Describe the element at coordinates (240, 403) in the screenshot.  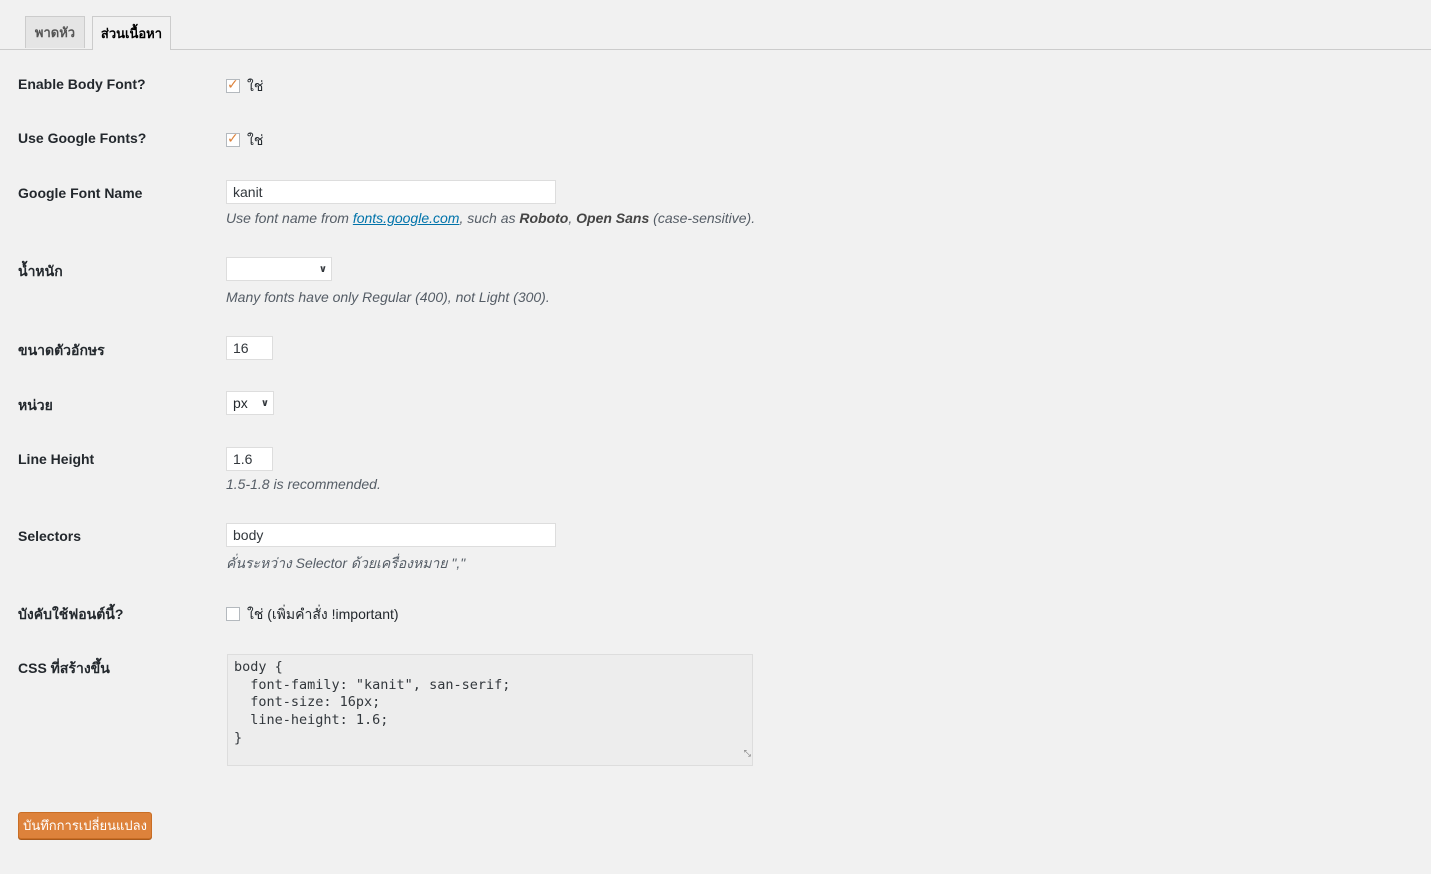
I see `unit-select-value: px` at that location.